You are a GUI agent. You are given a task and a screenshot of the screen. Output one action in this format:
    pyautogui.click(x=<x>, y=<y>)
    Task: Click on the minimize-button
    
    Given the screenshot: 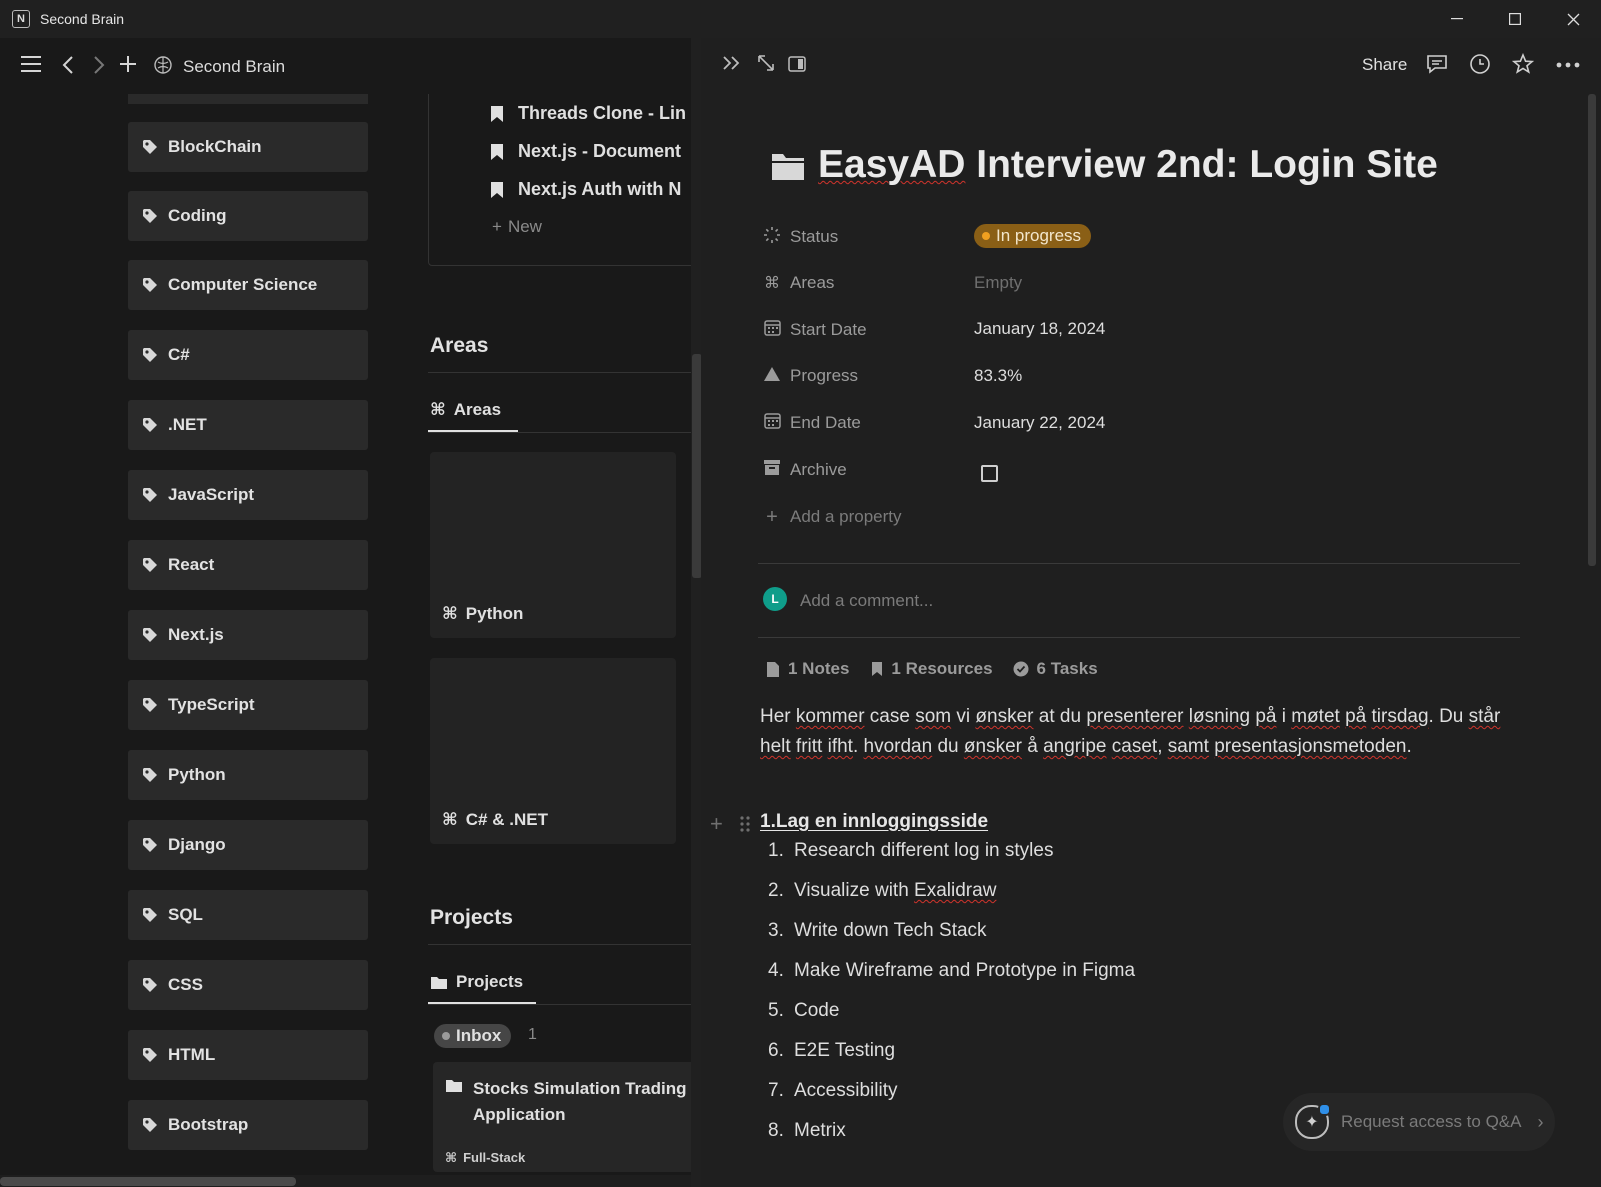 What is the action you would take?
    pyautogui.click(x=1457, y=19)
    